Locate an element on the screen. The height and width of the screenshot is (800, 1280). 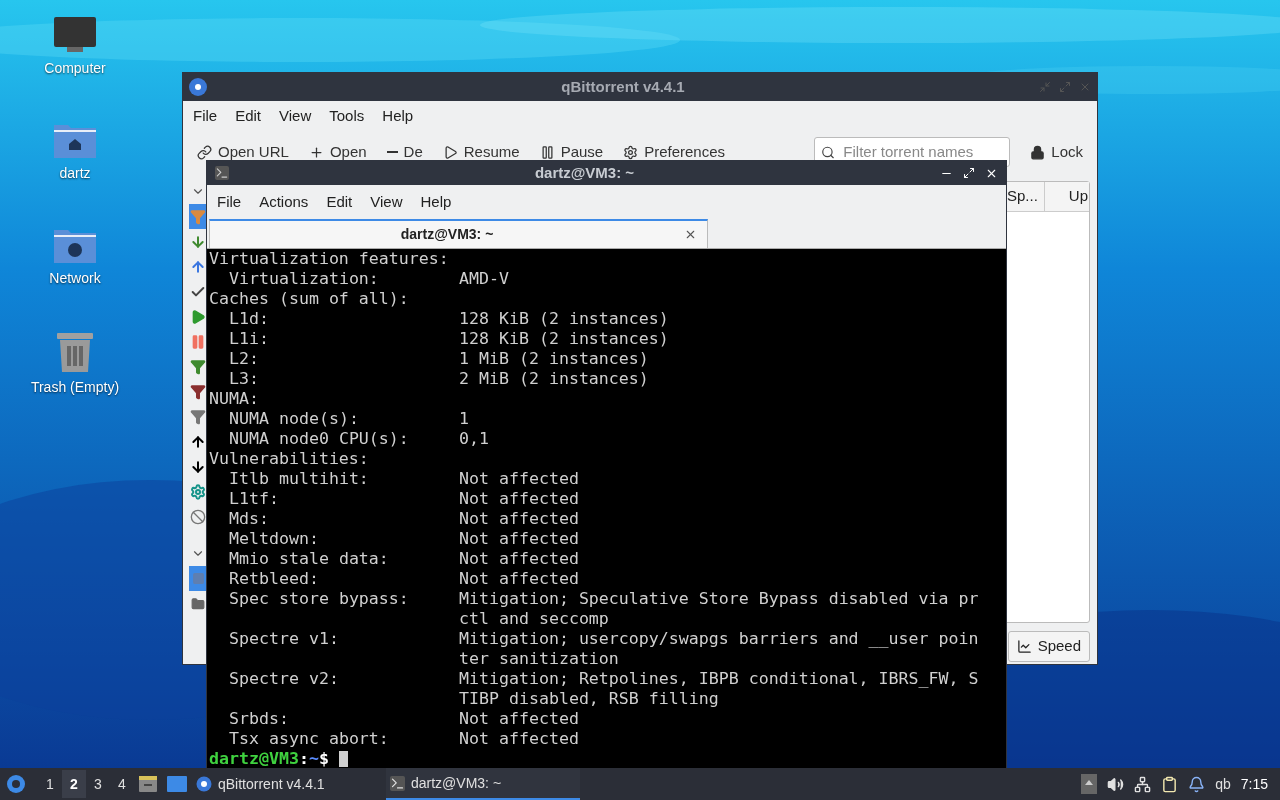
search-icon is located at coordinates (828, 152).